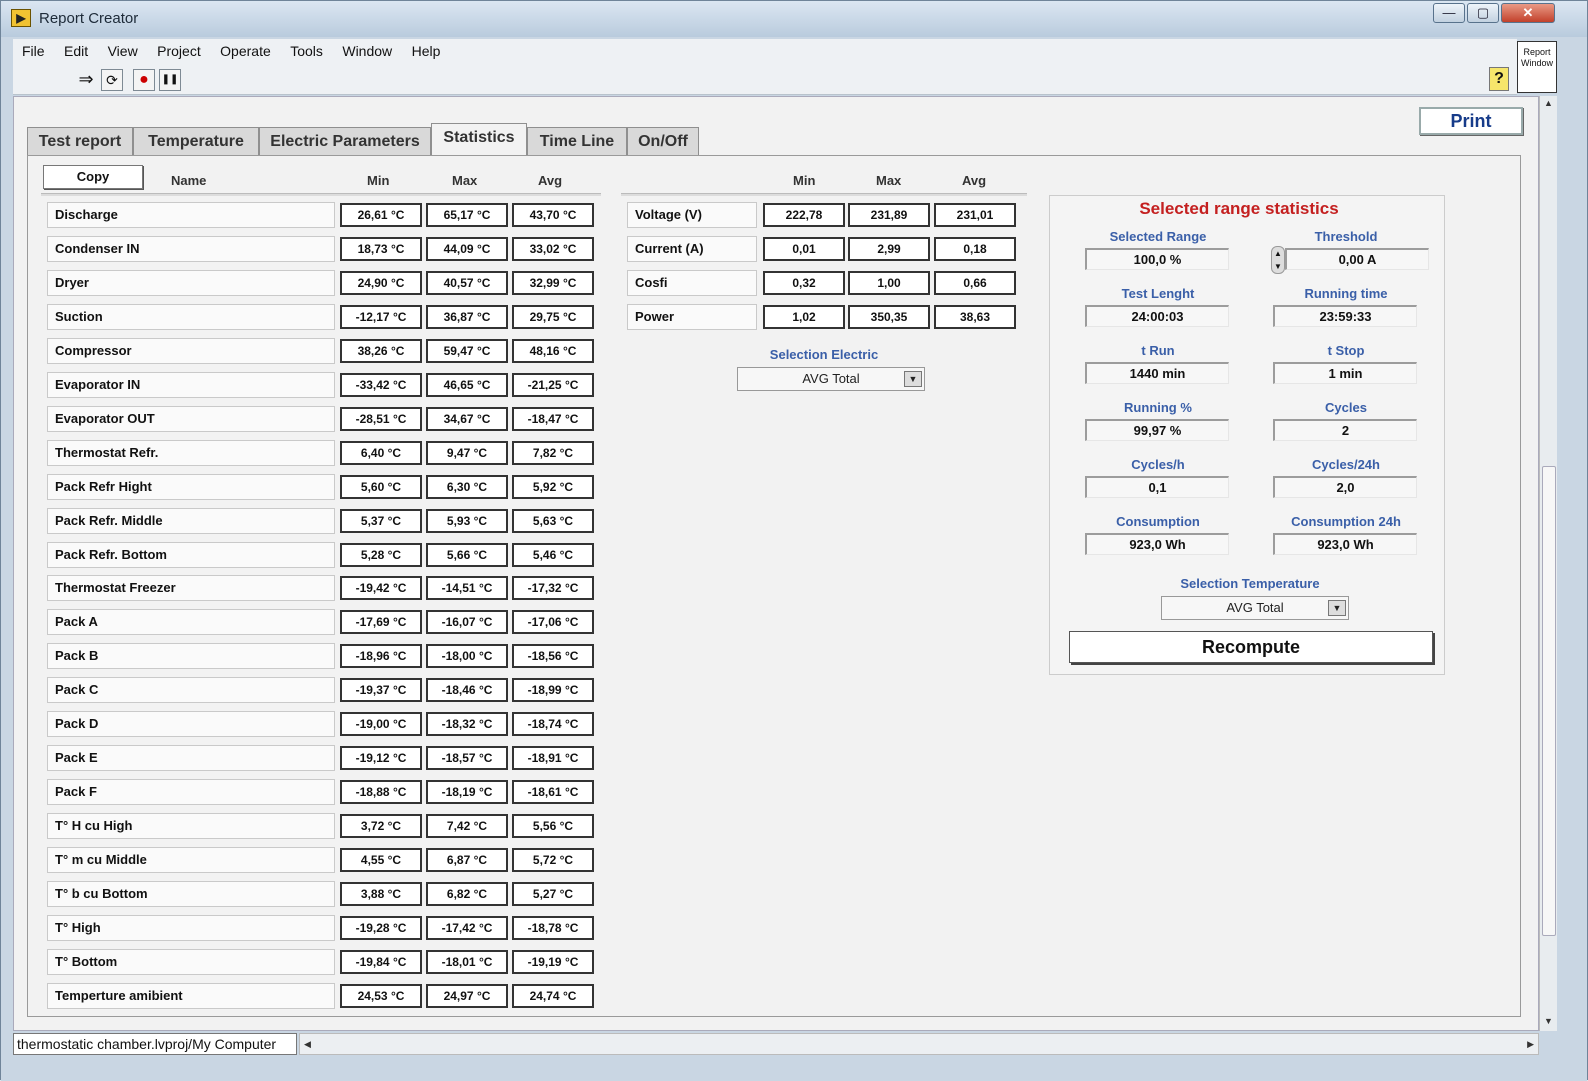 The image size is (1588, 1081). I want to click on sensor-name: T° b cu Bottom, so click(191, 894).